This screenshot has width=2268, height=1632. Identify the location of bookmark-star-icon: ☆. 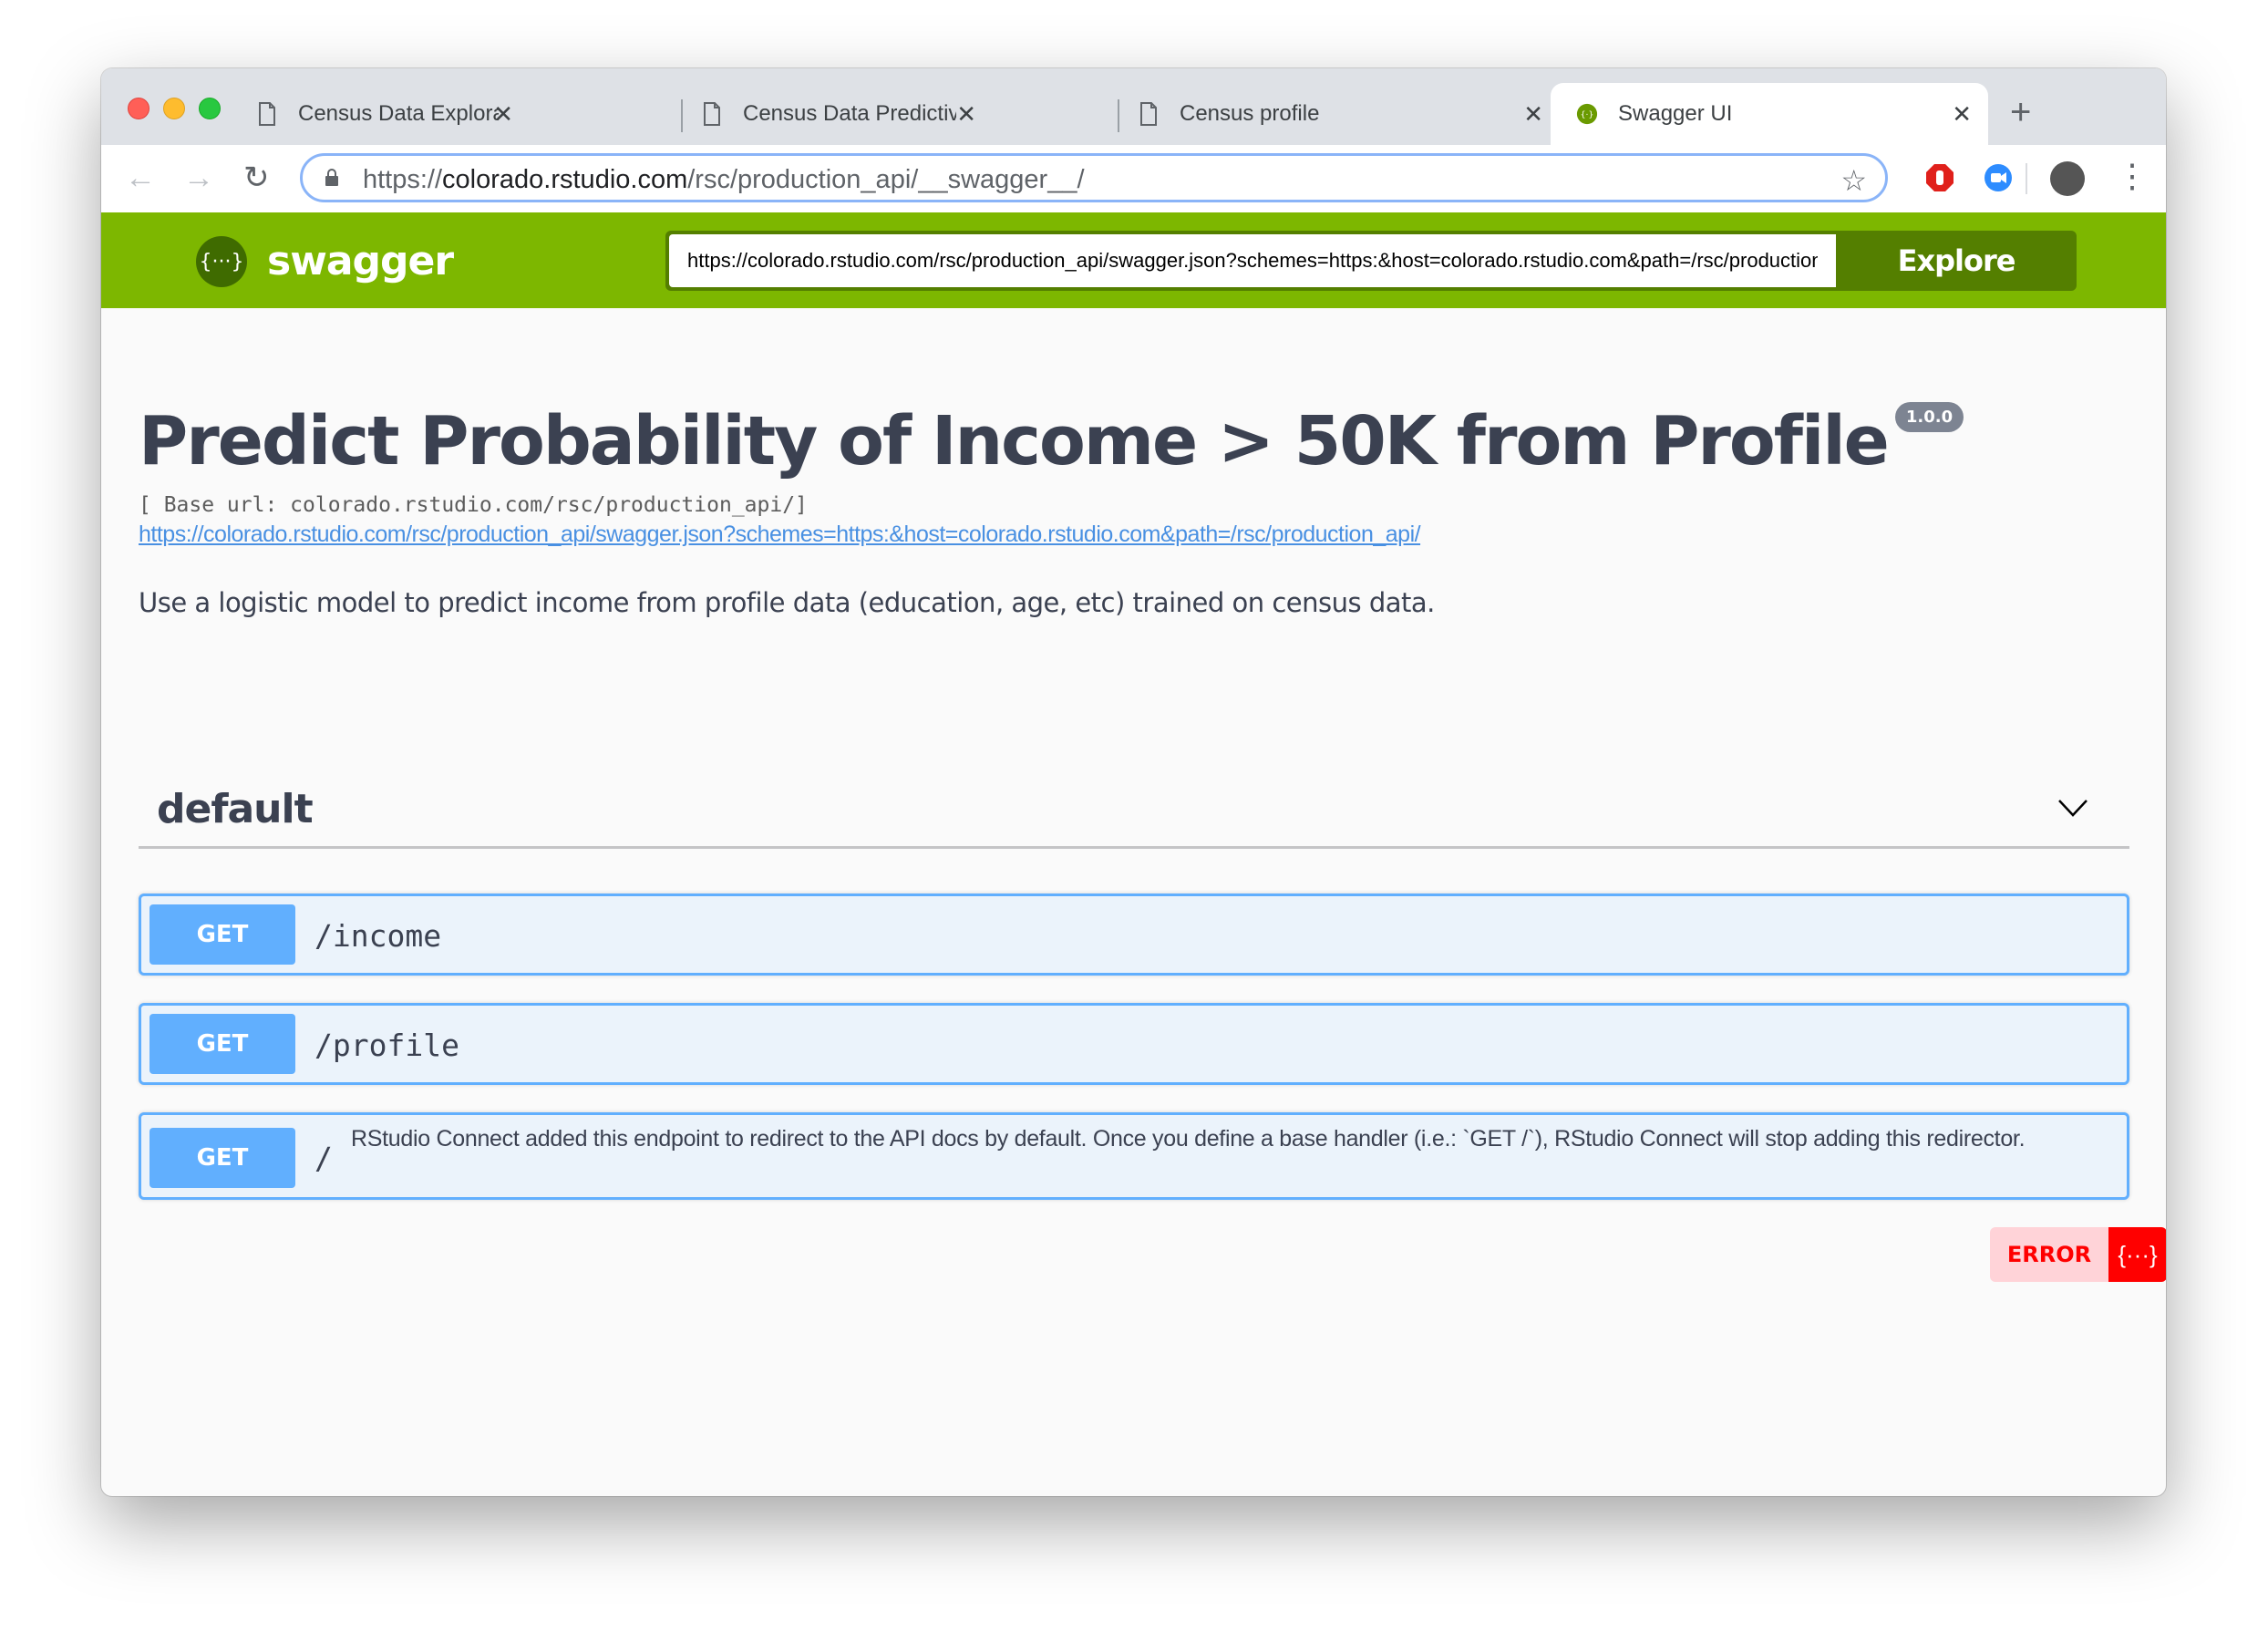
(1854, 181).